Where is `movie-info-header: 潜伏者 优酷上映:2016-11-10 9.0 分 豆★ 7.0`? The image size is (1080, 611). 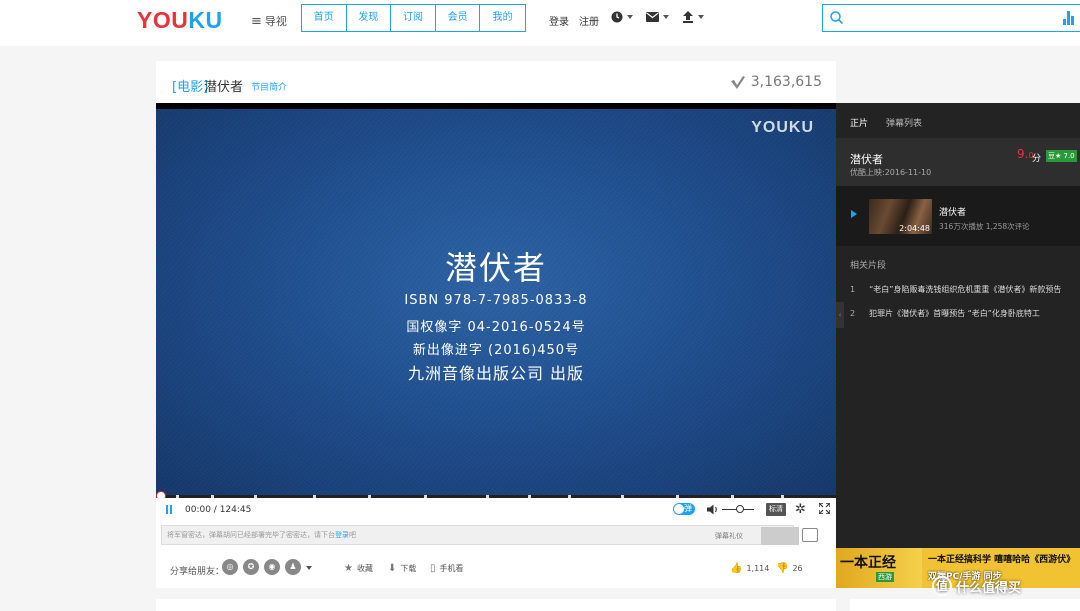 movie-info-header: 潜伏者 优酷上映:2016-11-10 9.0 分 豆★ 7.0 is located at coordinates (958, 162).